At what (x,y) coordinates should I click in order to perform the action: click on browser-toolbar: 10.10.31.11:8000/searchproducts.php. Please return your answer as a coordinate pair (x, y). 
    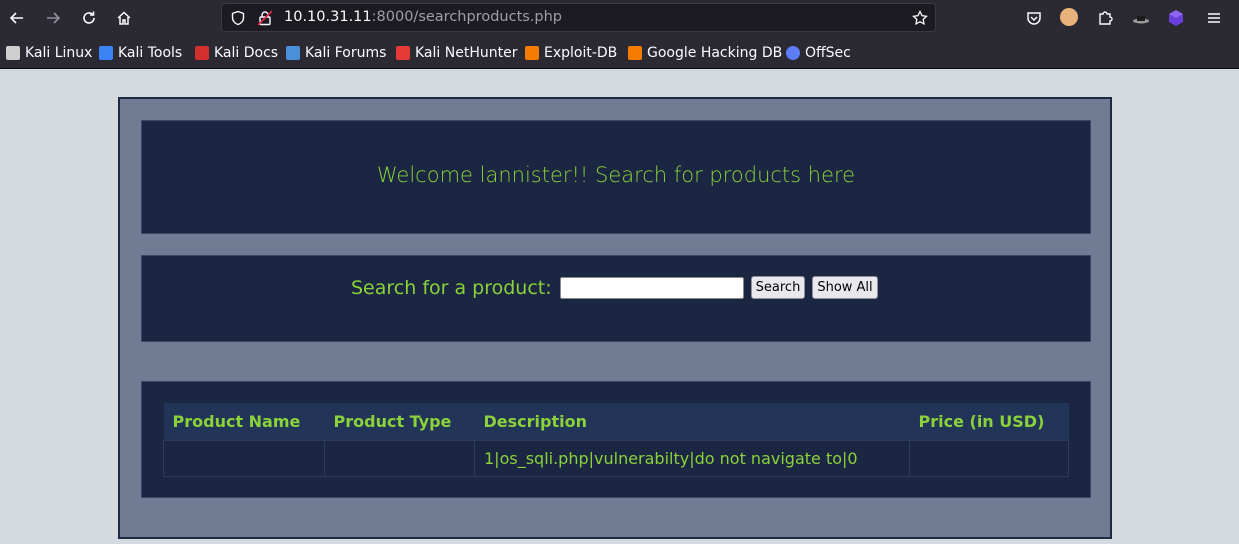
    Looking at the image, I should click on (619, 18).